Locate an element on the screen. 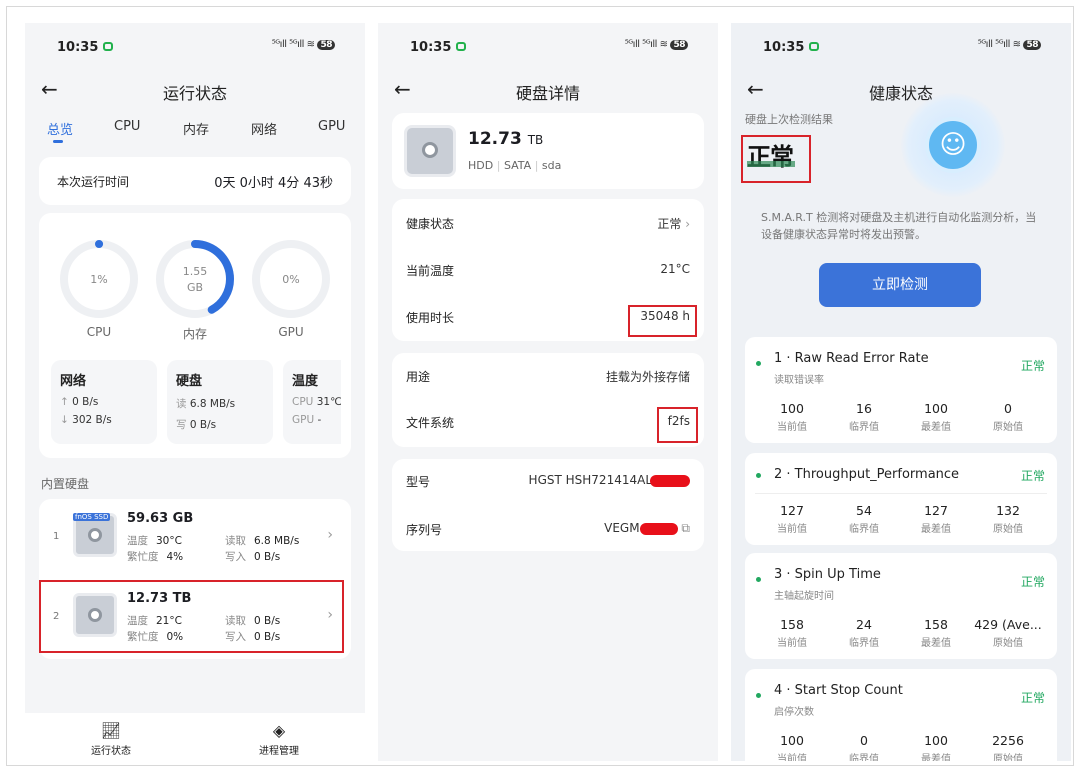  cpu-temp-label: CPU is located at coordinates (303, 402).